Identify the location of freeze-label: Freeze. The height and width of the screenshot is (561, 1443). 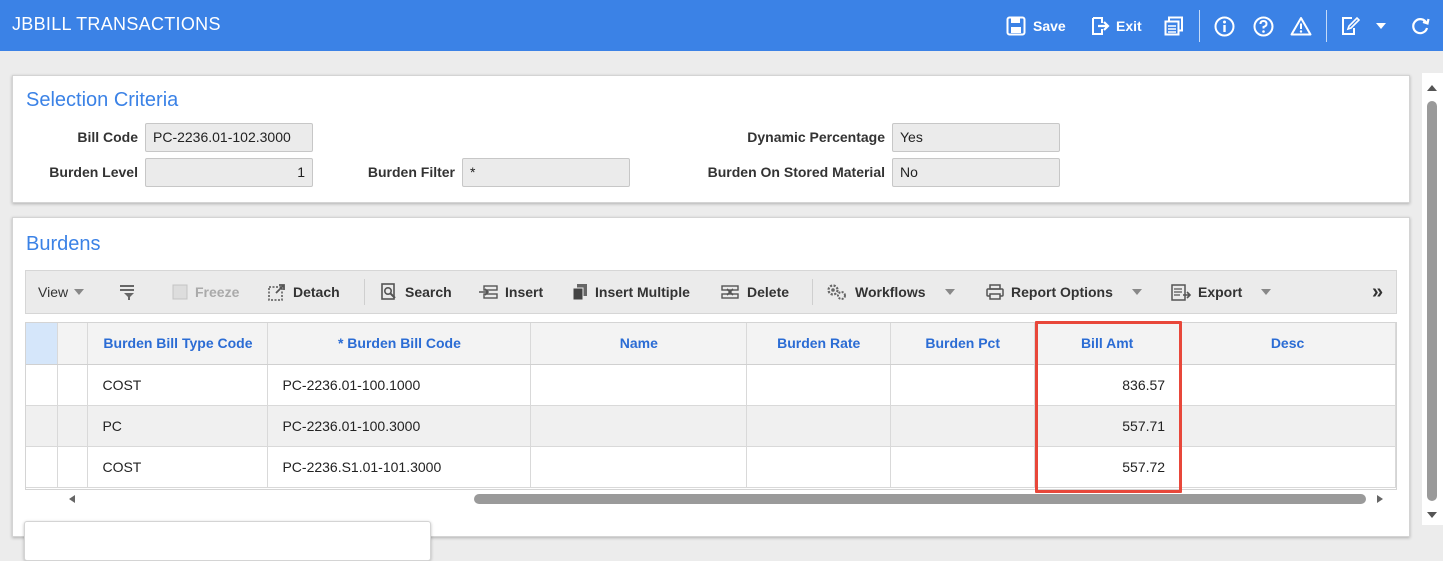
(217, 292).